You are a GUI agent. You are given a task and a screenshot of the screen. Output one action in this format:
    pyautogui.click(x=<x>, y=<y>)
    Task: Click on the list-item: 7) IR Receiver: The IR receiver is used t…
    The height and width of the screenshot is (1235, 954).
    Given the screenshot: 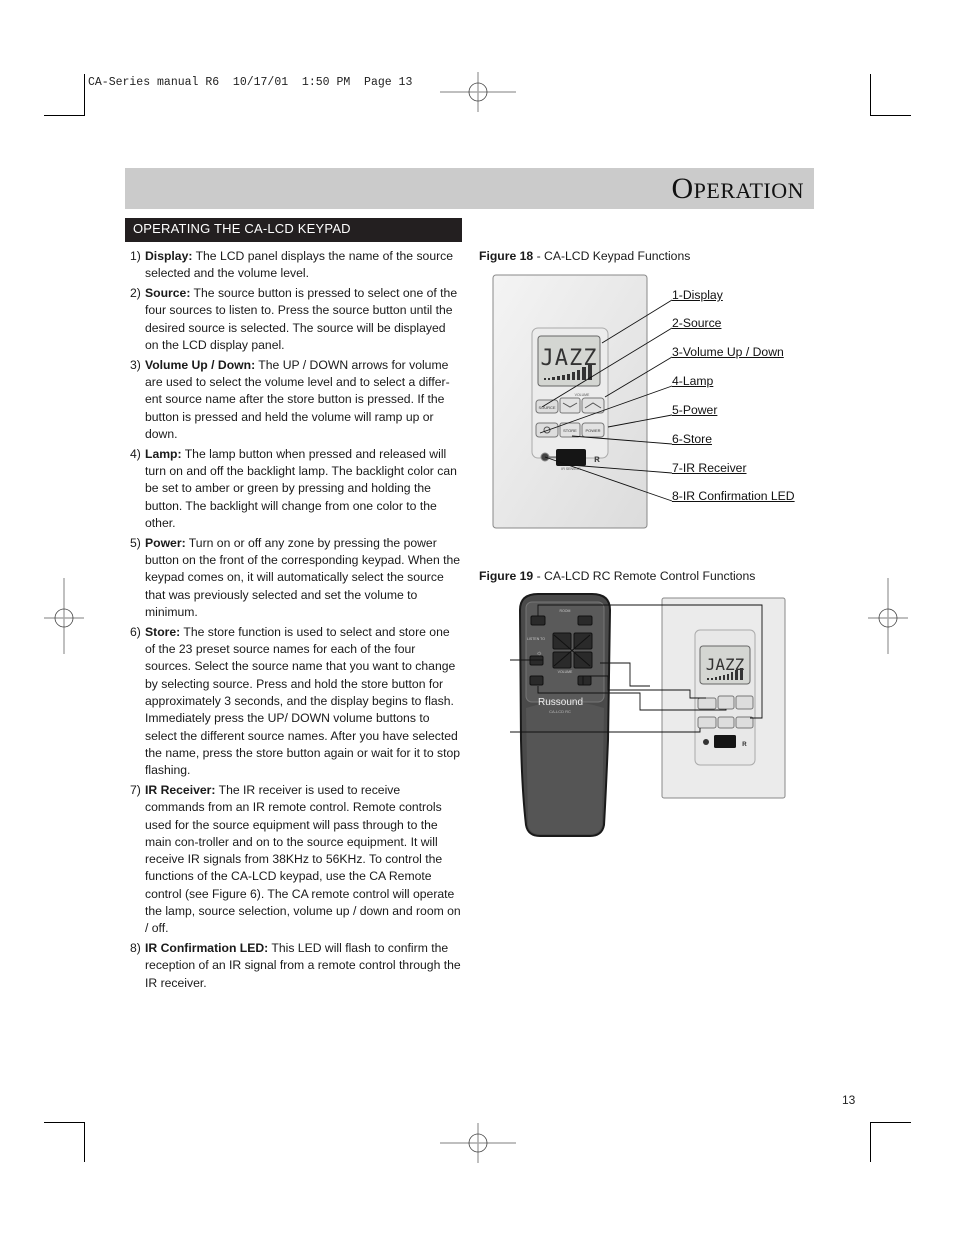 What is the action you would take?
    pyautogui.click(x=295, y=859)
    